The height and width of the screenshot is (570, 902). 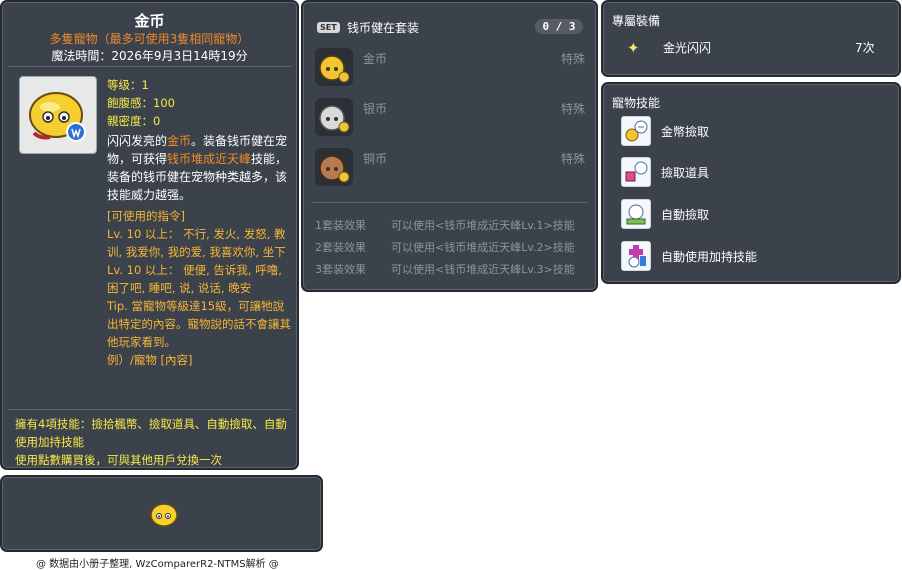 What do you see at coordinates (149, 21) in the screenshot?
I see `item-title: 金币` at bounding box center [149, 21].